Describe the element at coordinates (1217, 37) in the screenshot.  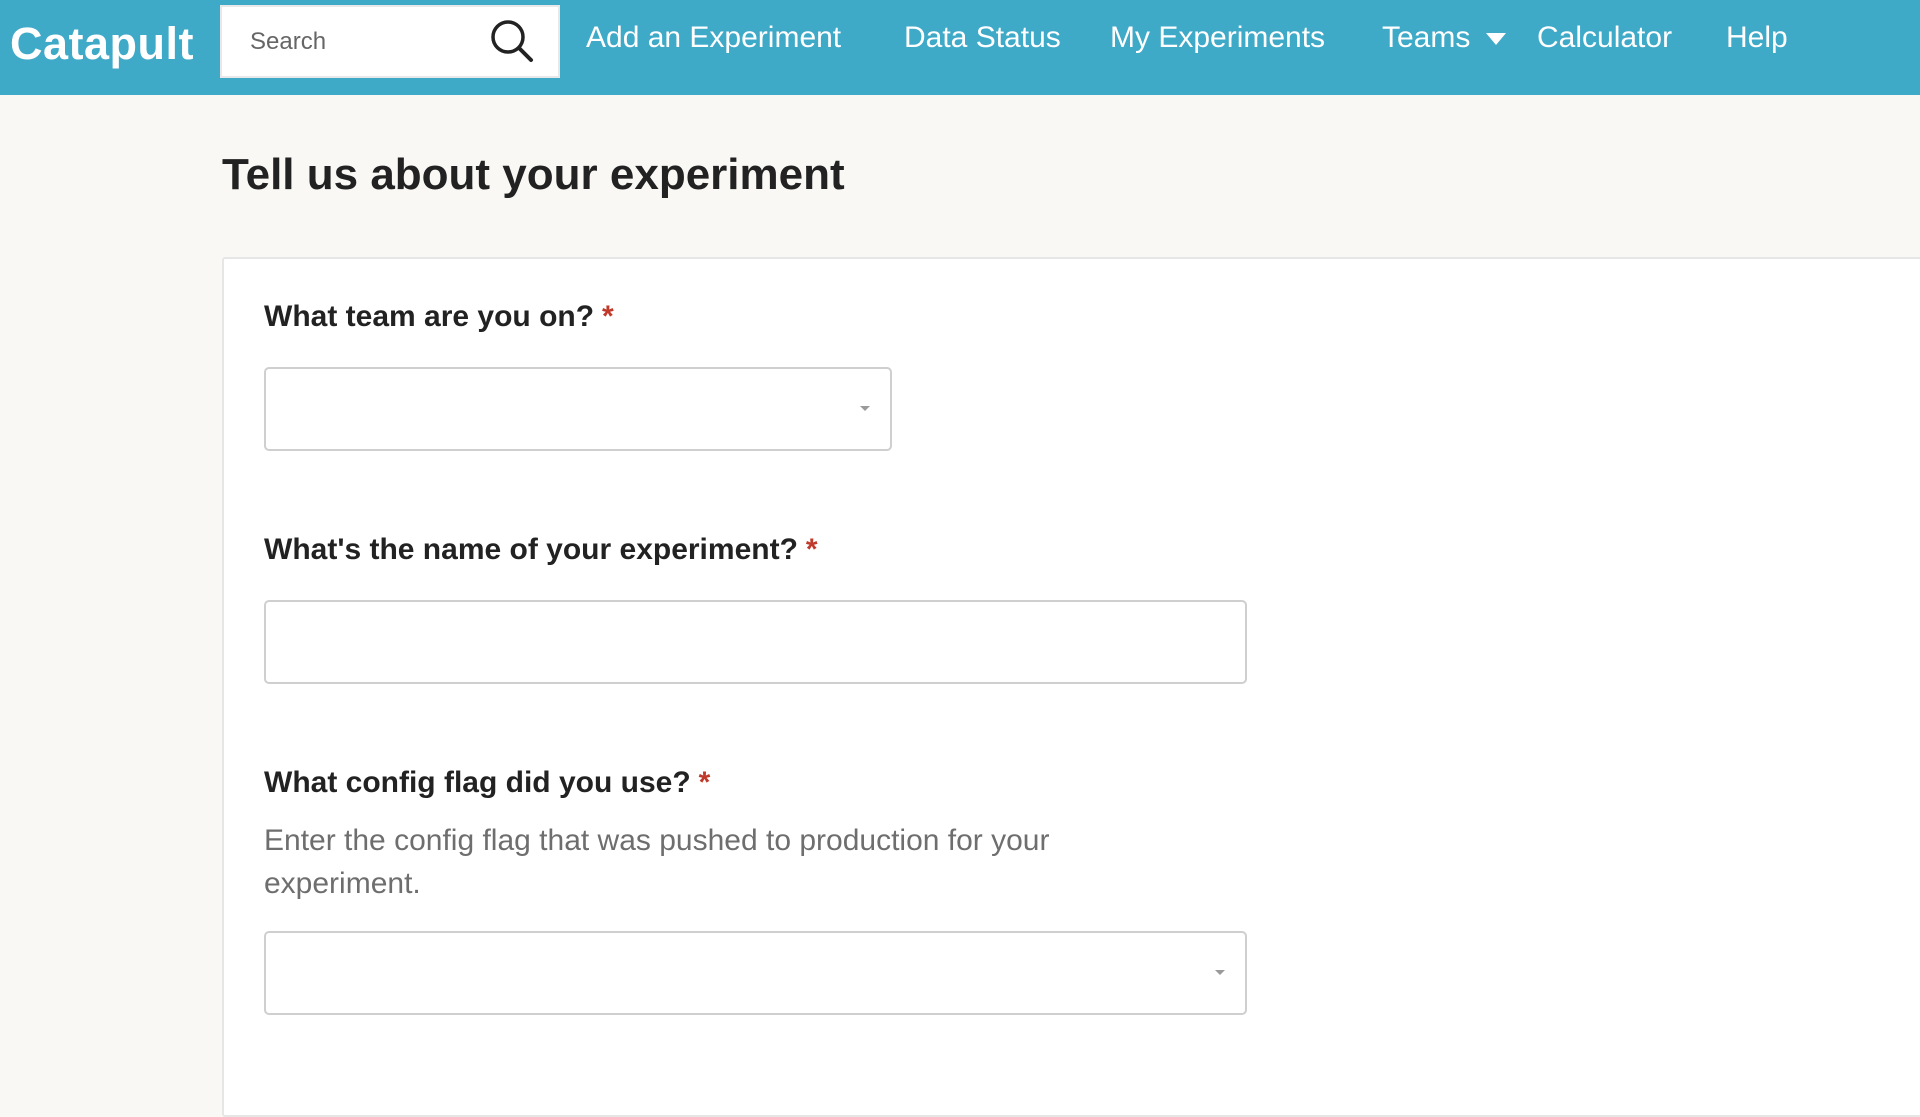
I see `nav-my-experiments: My Experiments` at that location.